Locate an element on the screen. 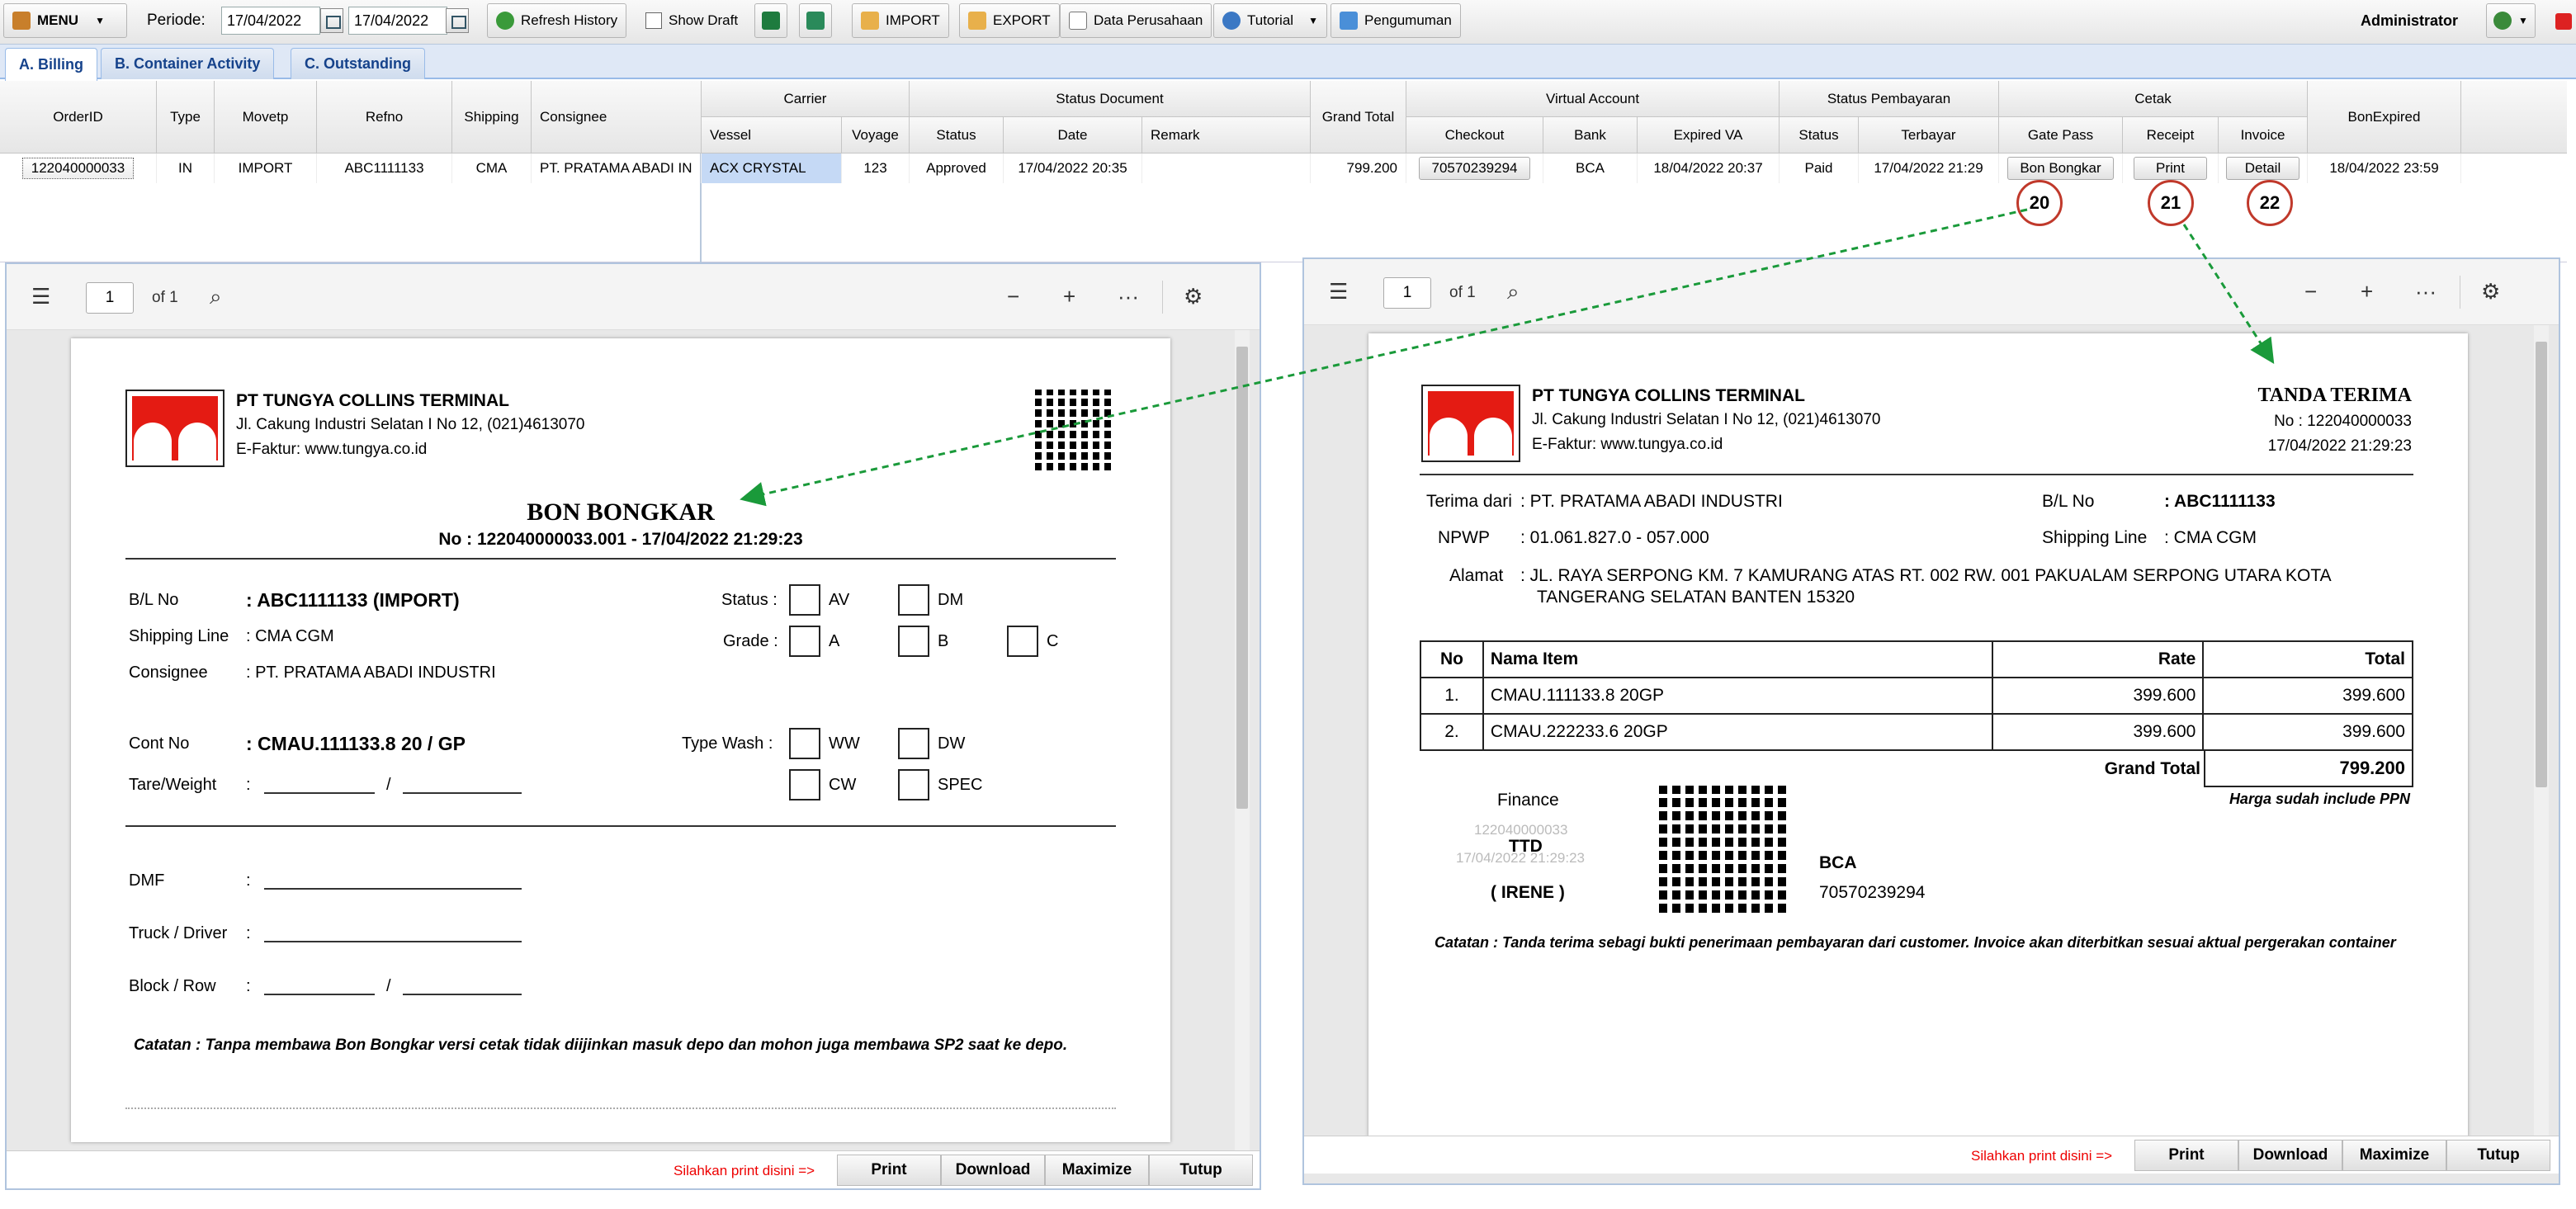 The width and height of the screenshot is (2576, 1209). arrow-to-bon-bongkar is located at coordinates (1384, 357).